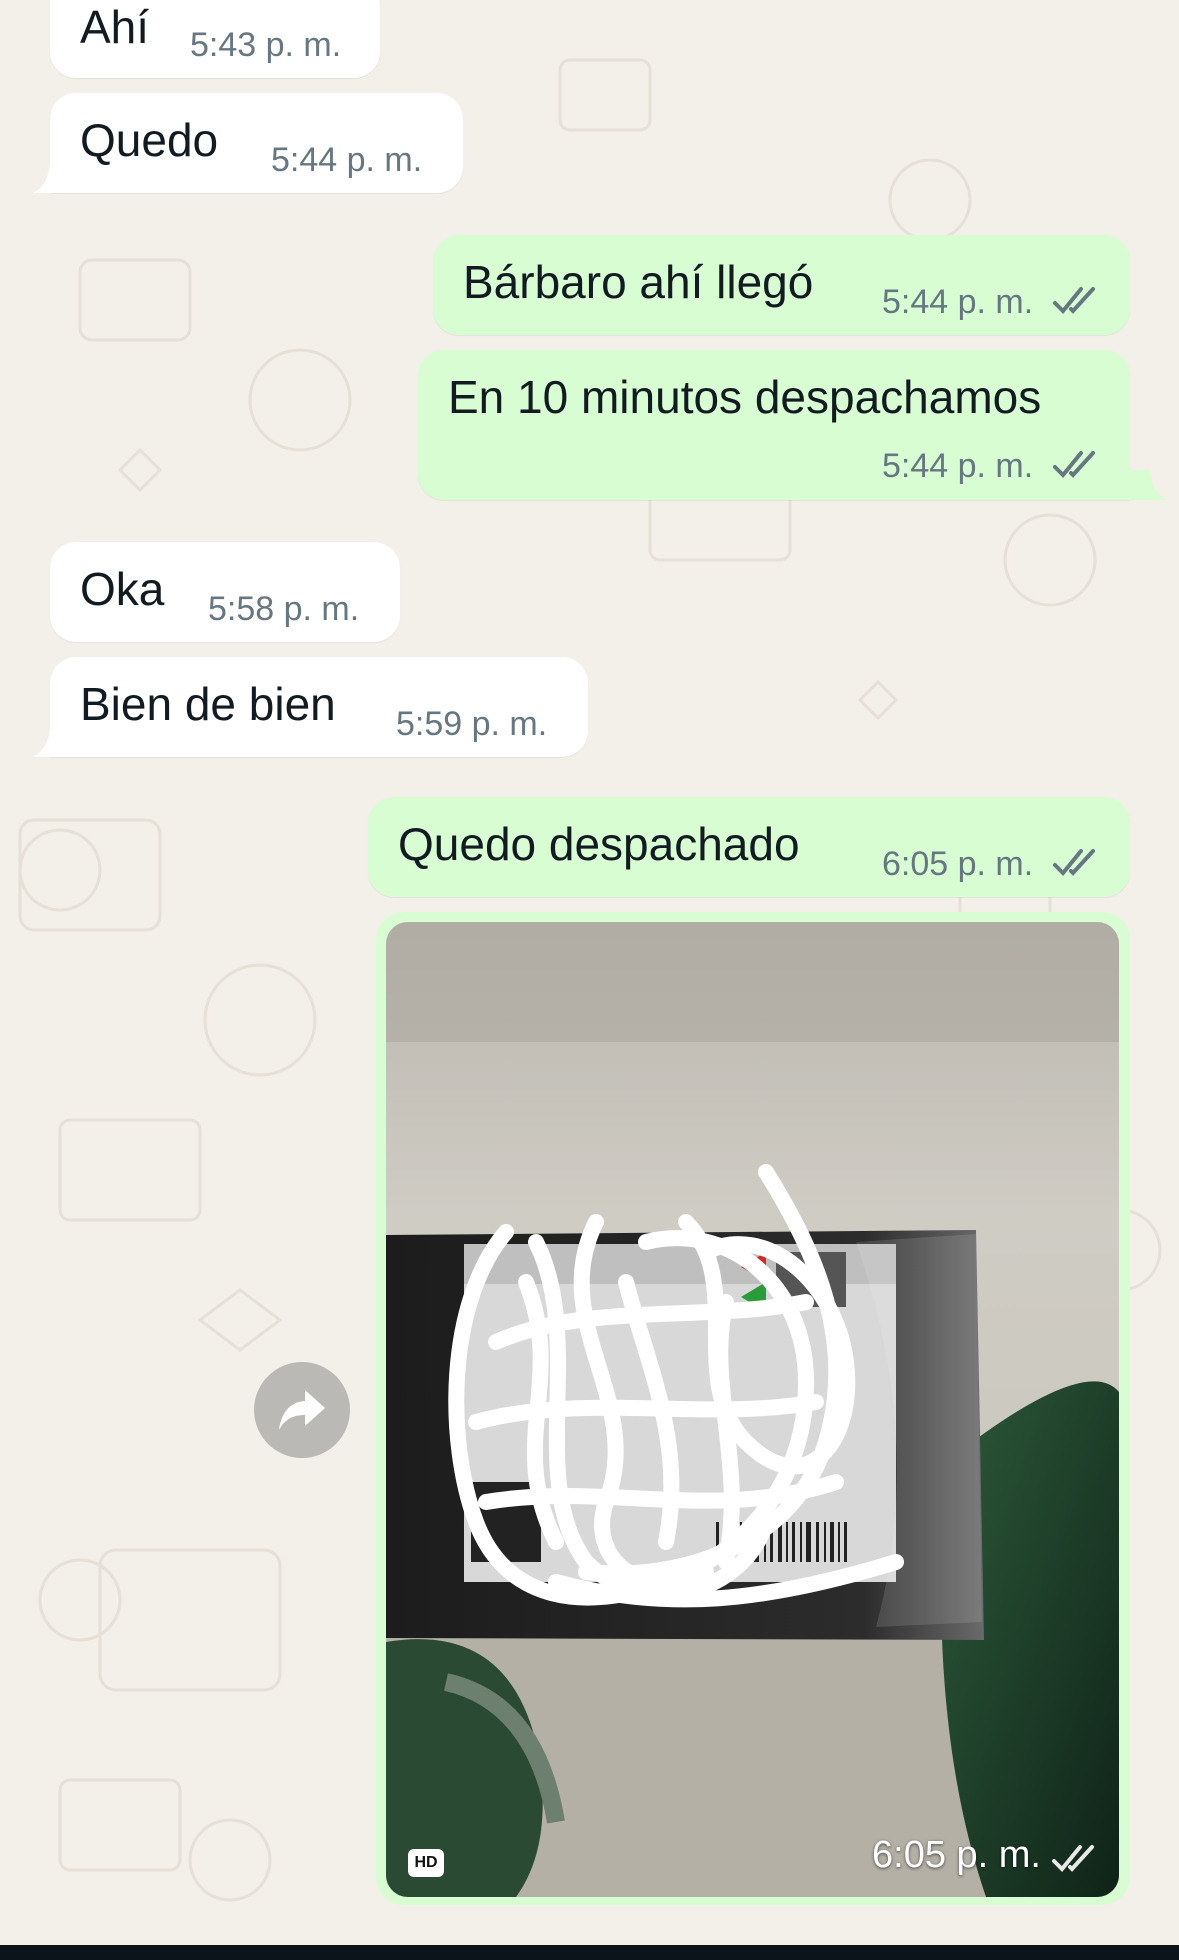 The width and height of the screenshot is (1179, 1960). I want to click on message-time: 5:58 p. m., so click(284, 609).